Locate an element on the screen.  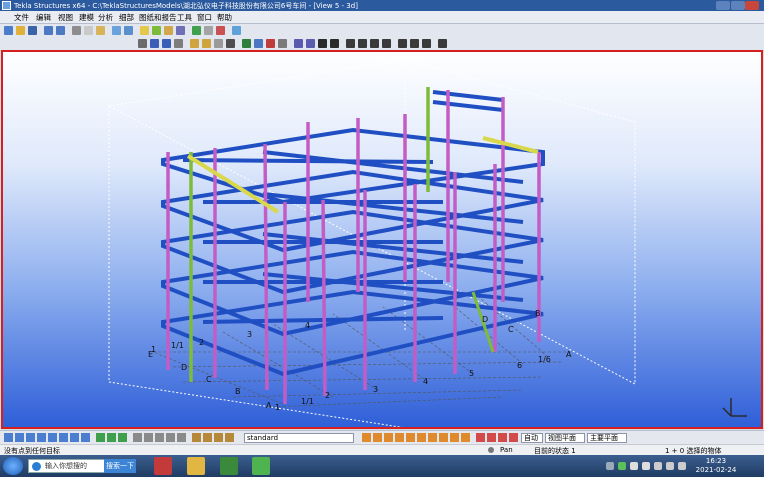
taskbar-clock: 16:23 2021-02-24 is located at coordinates (716, 466).